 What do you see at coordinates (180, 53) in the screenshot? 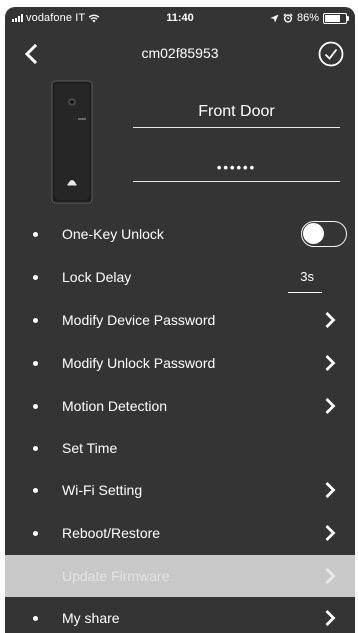
I see `page-title: cm02f85953` at bounding box center [180, 53].